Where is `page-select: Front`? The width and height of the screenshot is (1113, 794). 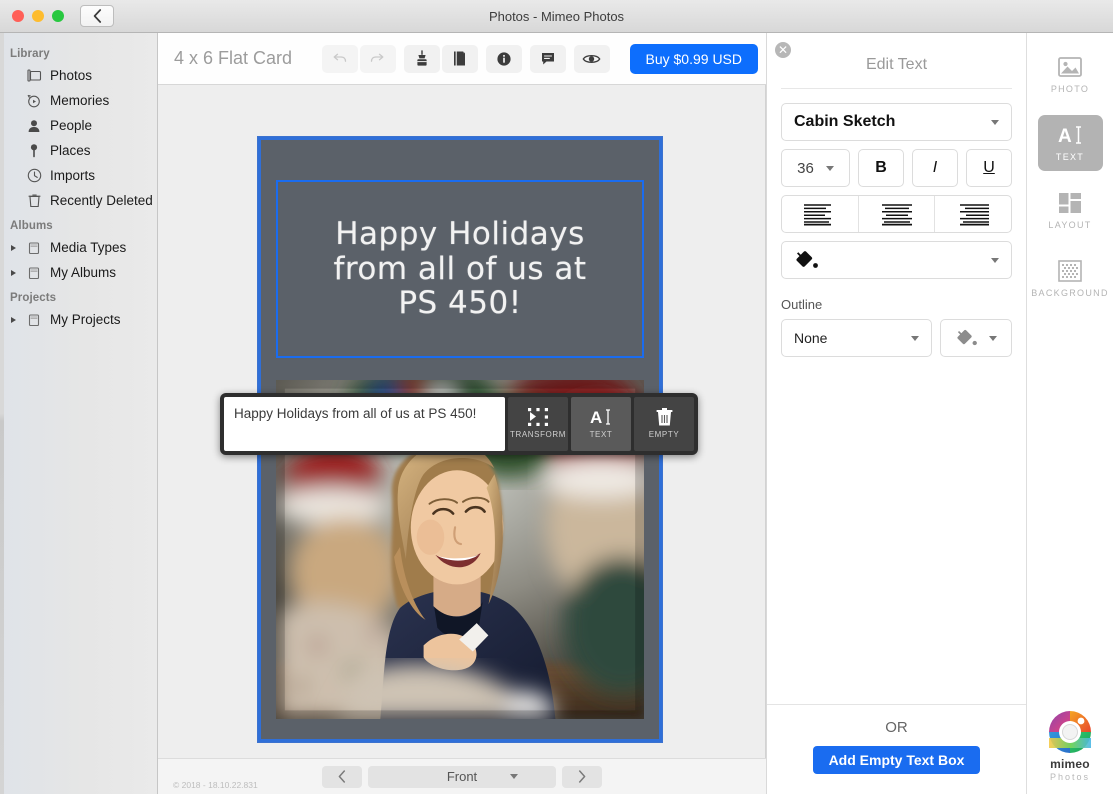 page-select: Front is located at coordinates (462, 776).